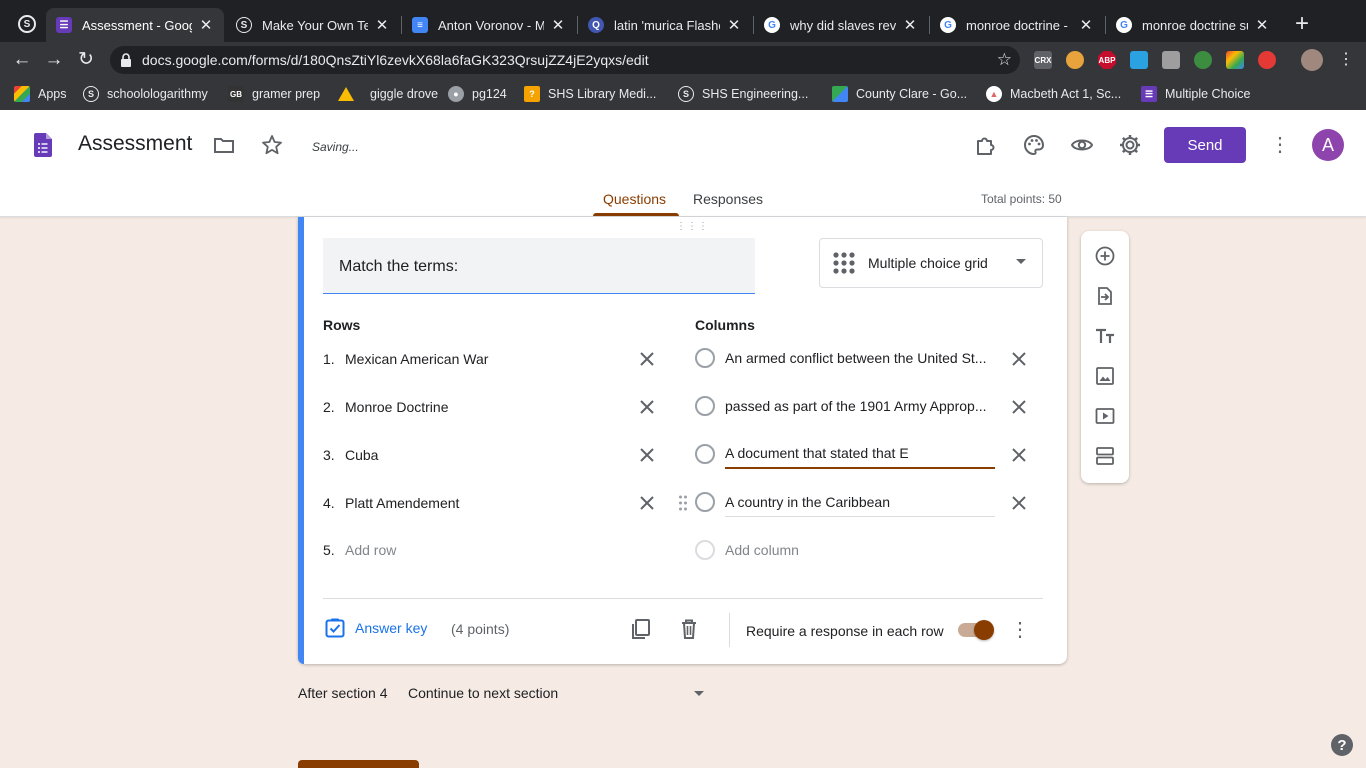 This screenshot has width=1366, height=768. Describe the element at coordinates (1346, 60) in the screenshot. I see `chrome-menu-dots-icon: ⋮` at that location.